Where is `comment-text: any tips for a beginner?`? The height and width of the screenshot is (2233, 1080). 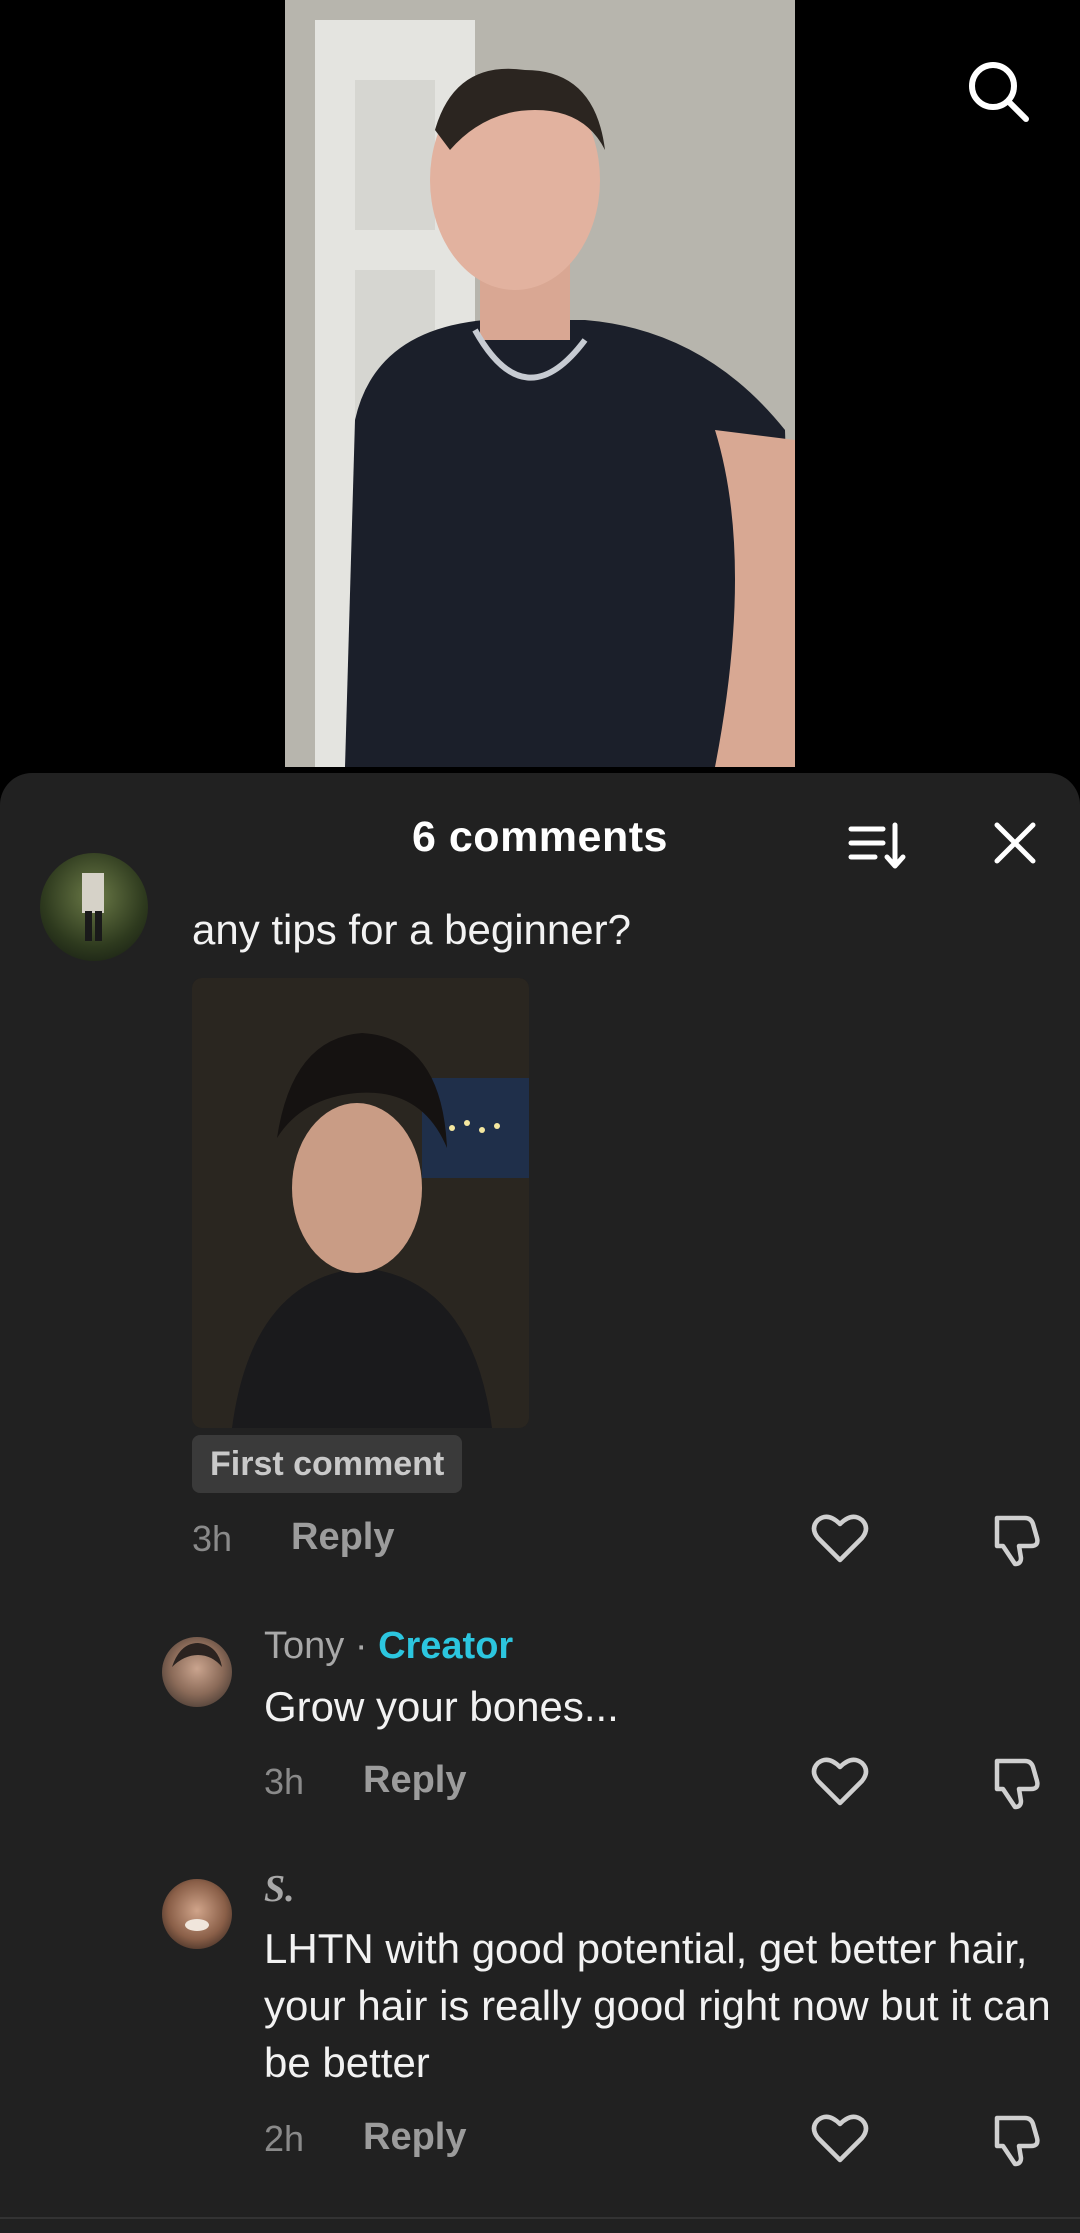 comment-text: any tips for a beginner? is located at coordinates (411, 929).